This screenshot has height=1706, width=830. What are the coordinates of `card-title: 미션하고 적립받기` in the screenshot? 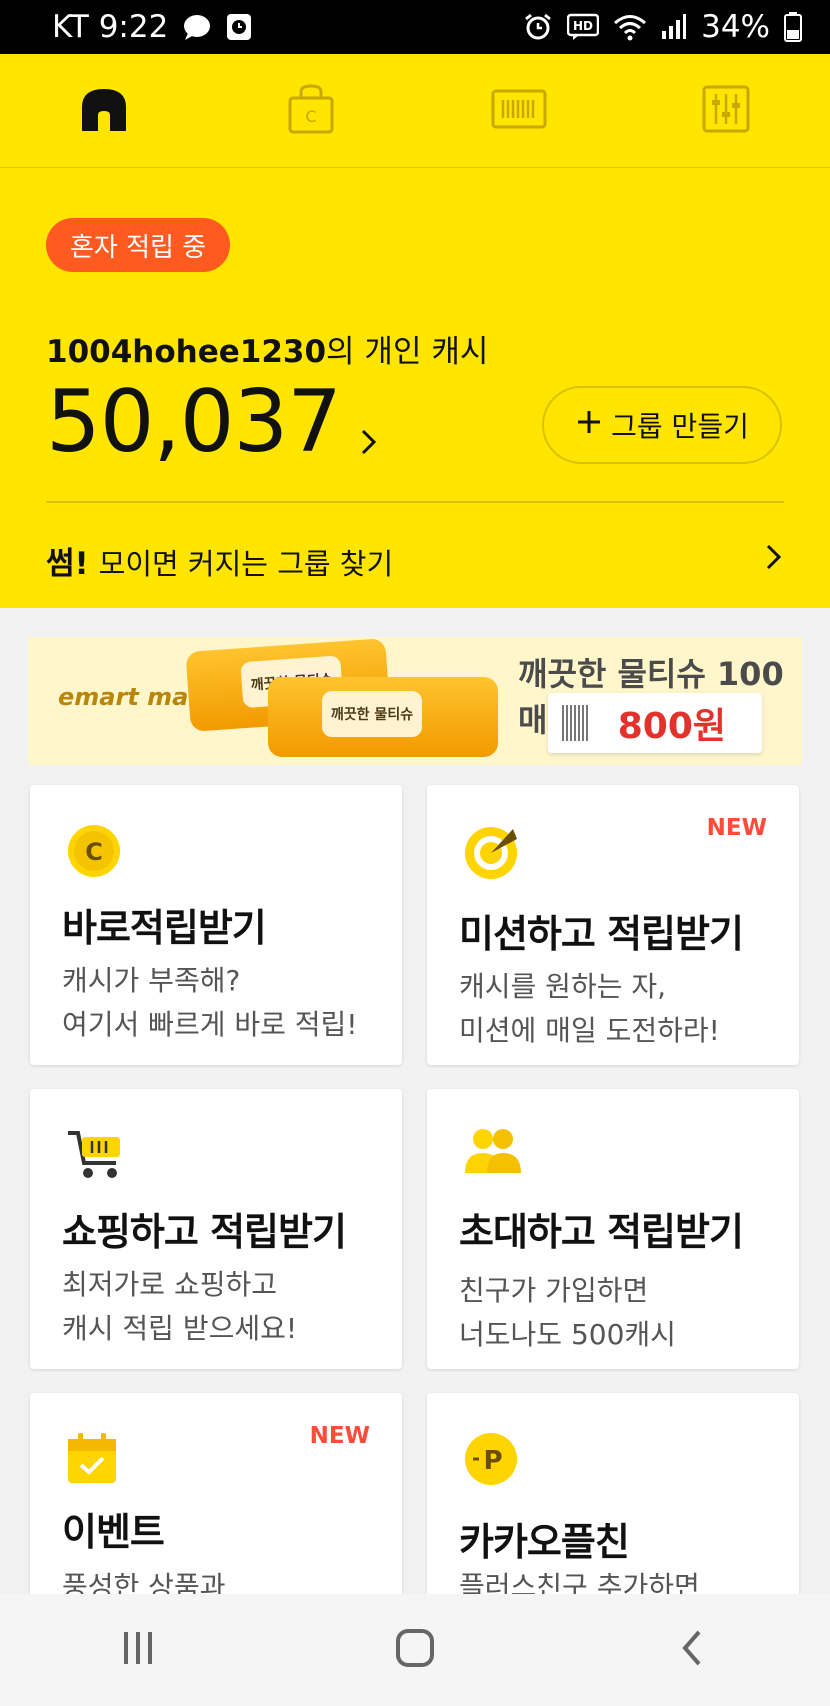 It's located at (601, 934).